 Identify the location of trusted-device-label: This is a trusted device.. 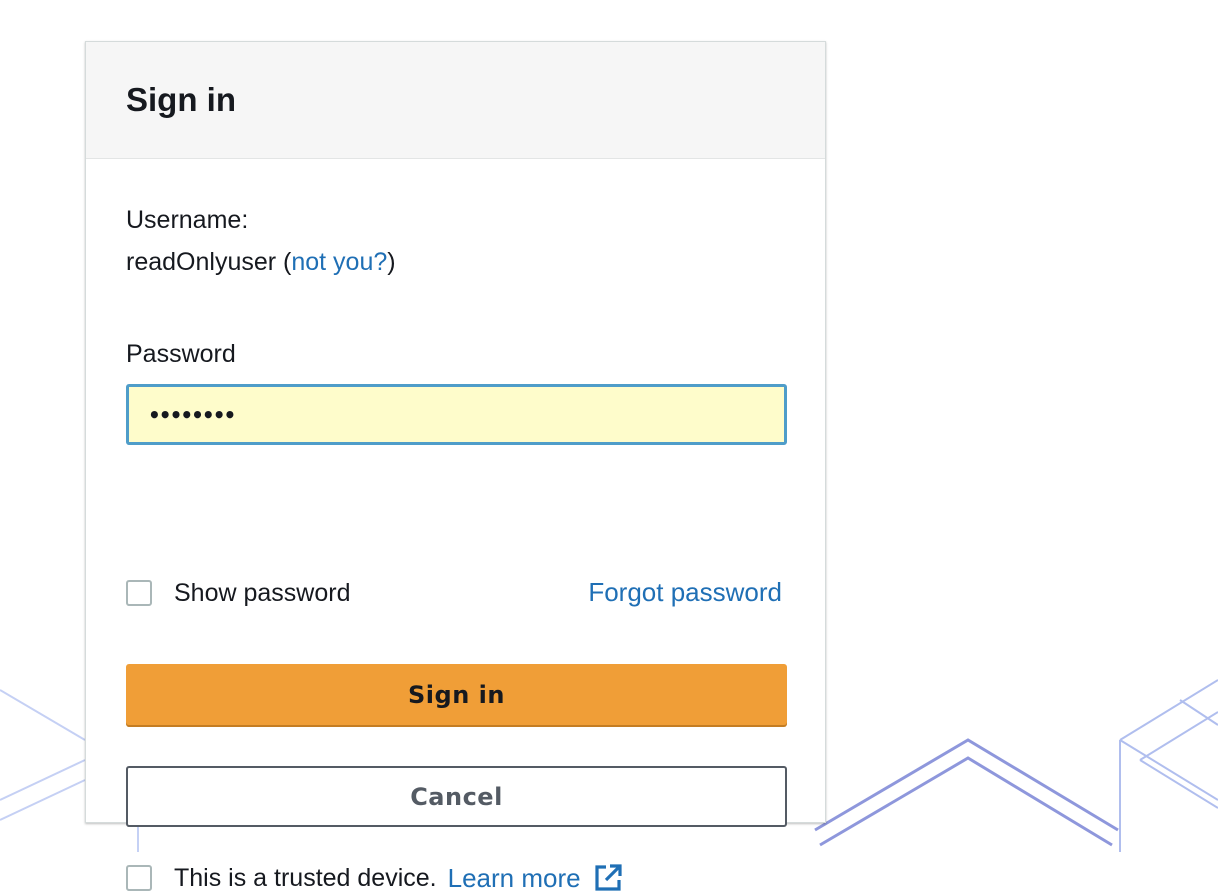
(305, 877).